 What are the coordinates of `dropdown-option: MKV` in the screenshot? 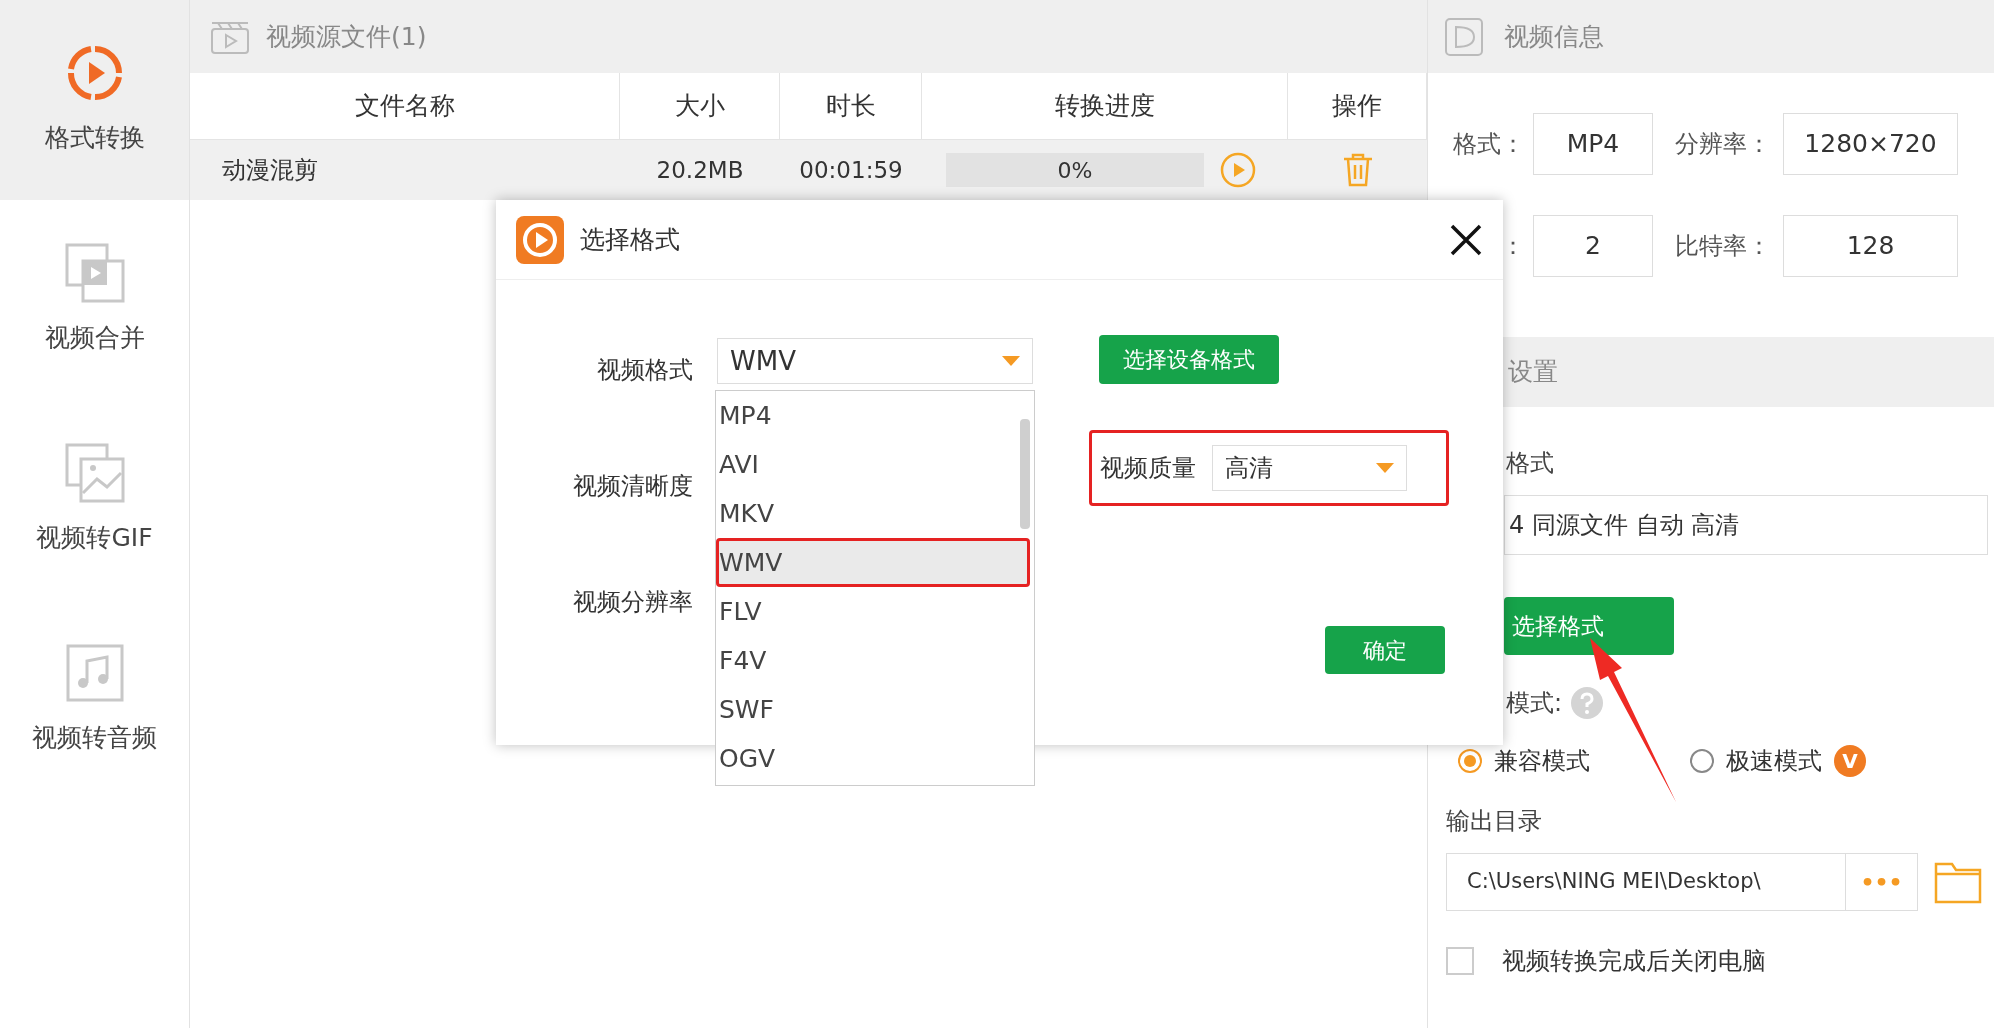 It's located at (866, 513).